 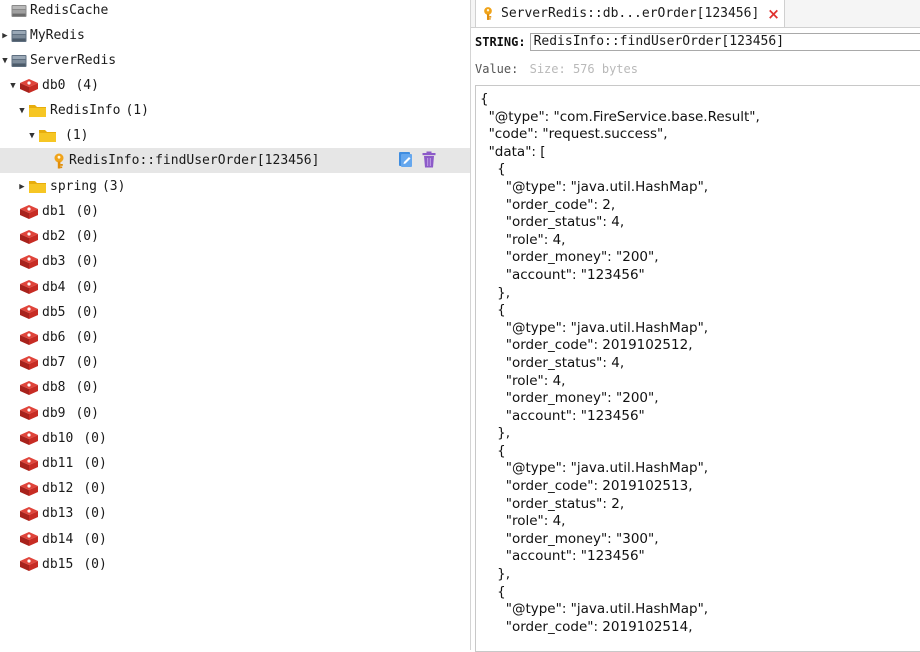 What do you see at coordinates (77, 135) in the screenshot?
I see `folder-key-count: (1)` at bounding box center [77, 135].